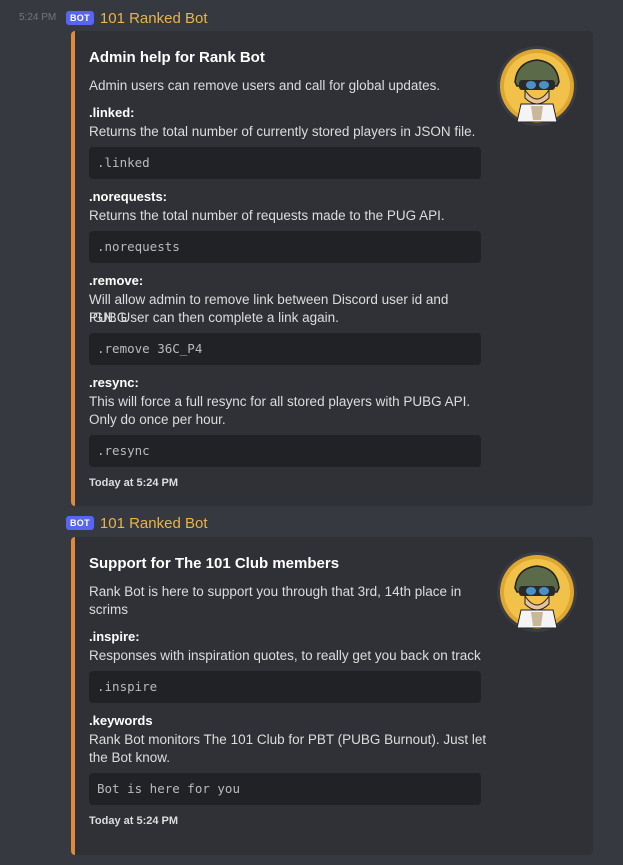 The image size is (623, 865). I want to click on code-block-keywords: Bot is here for you, so click(285, 789).